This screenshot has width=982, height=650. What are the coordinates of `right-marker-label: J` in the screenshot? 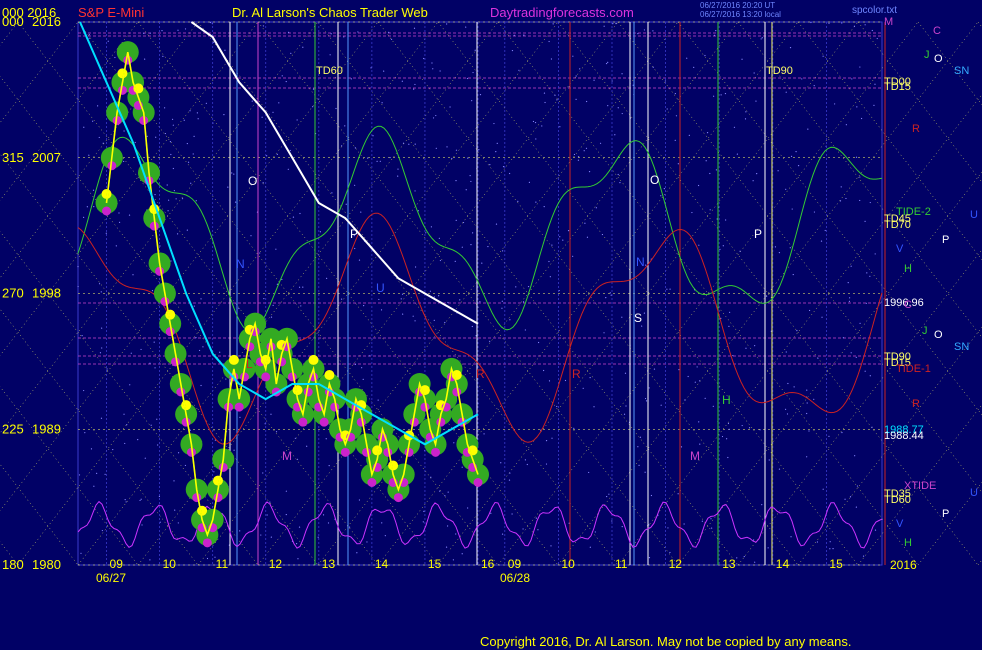 It's located at (925, 331).